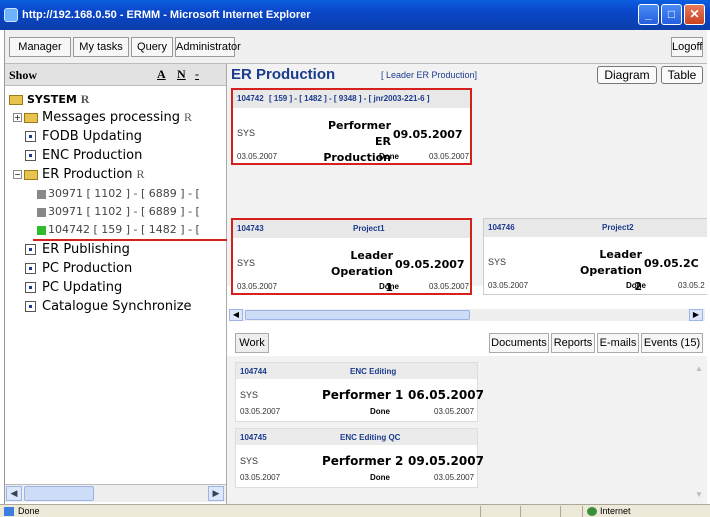 The width and height of the screenshot is (710, 517). Describe the element at coordinates (78, 268) in the screenshot. I see `tree-item-pc-production: PC Production` at that location.